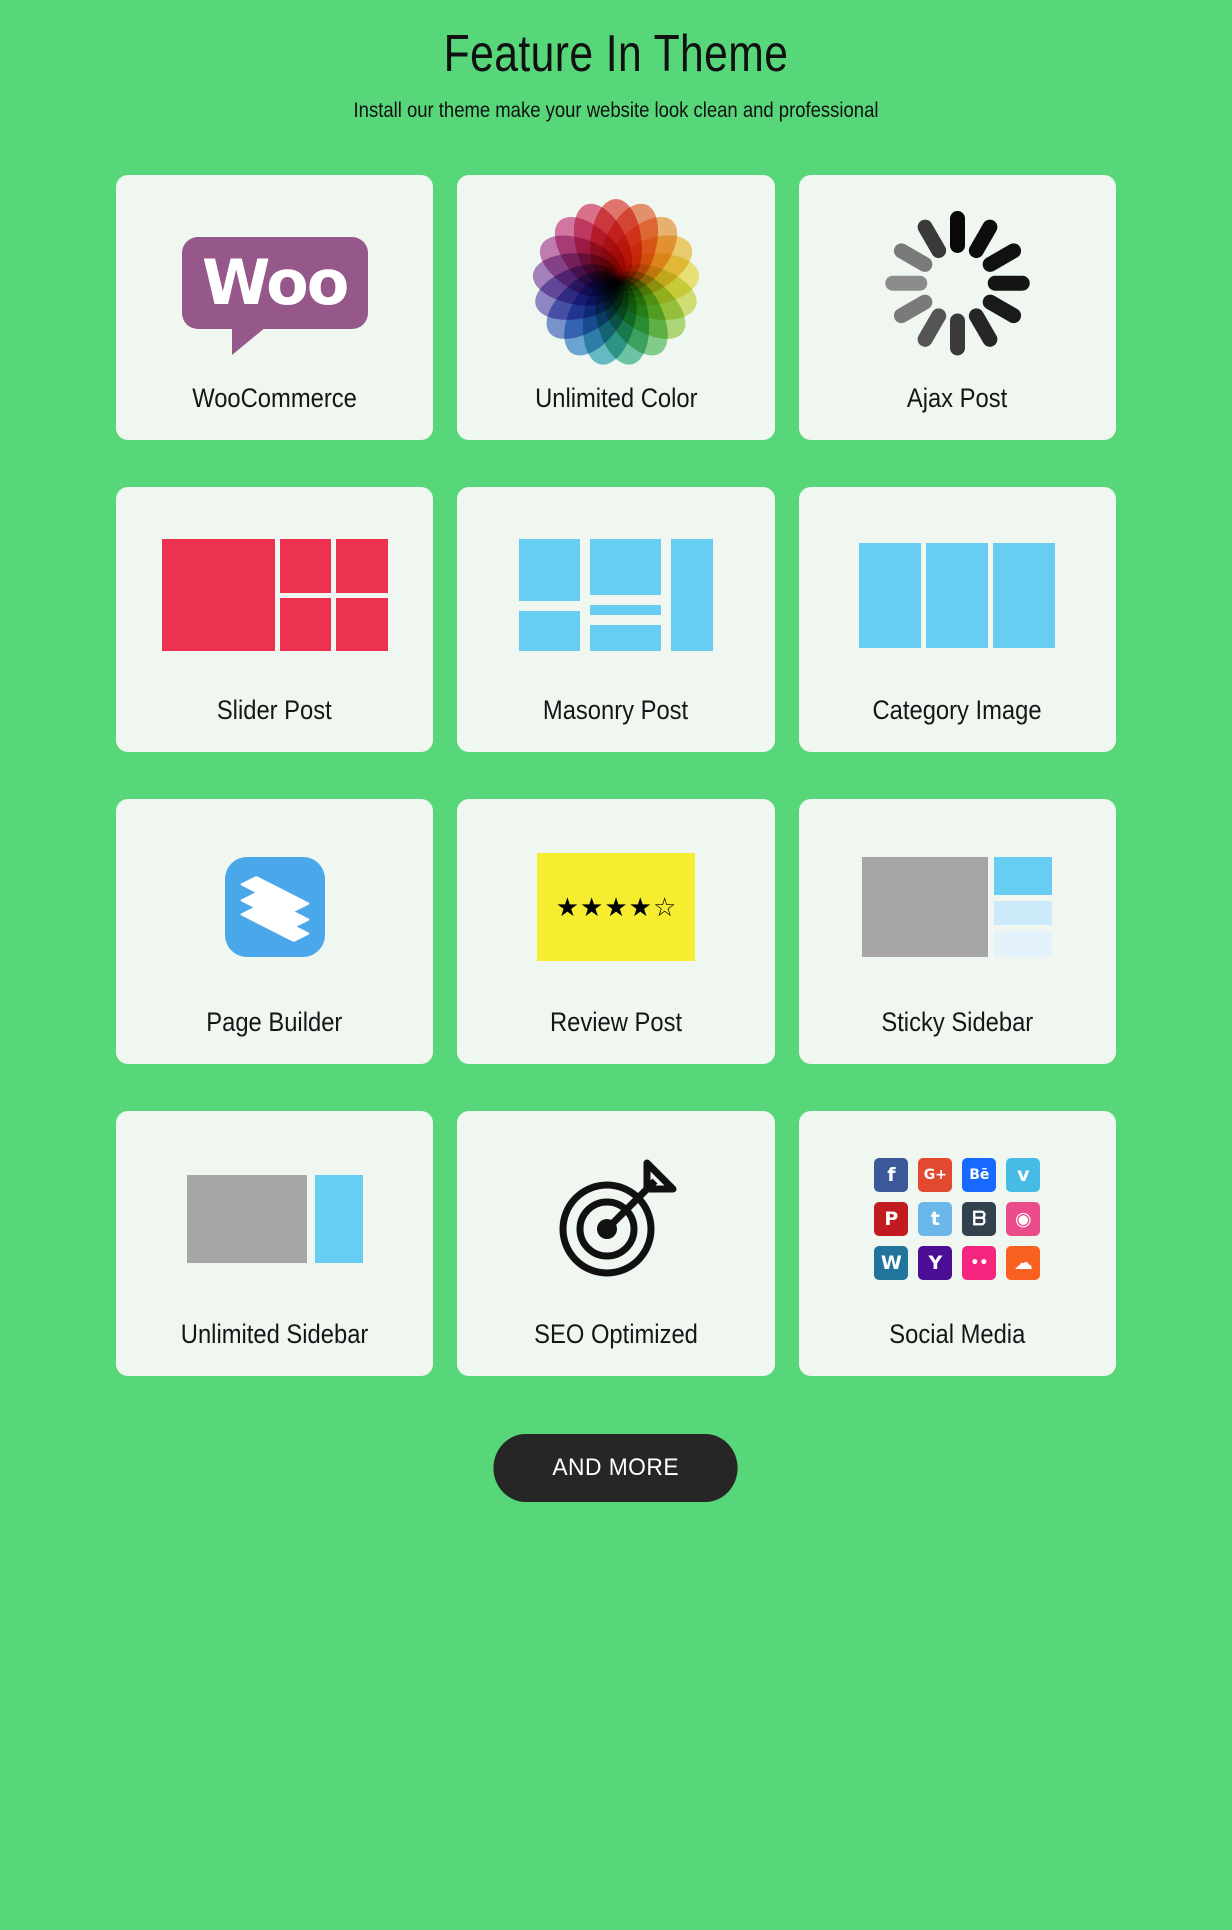 This screenshot has height=1930, width=1232. What do you see at coordinates (664, 907) in the screenshot?
I see `star-empty-icon: ☆` at bounding box center [664, 907].